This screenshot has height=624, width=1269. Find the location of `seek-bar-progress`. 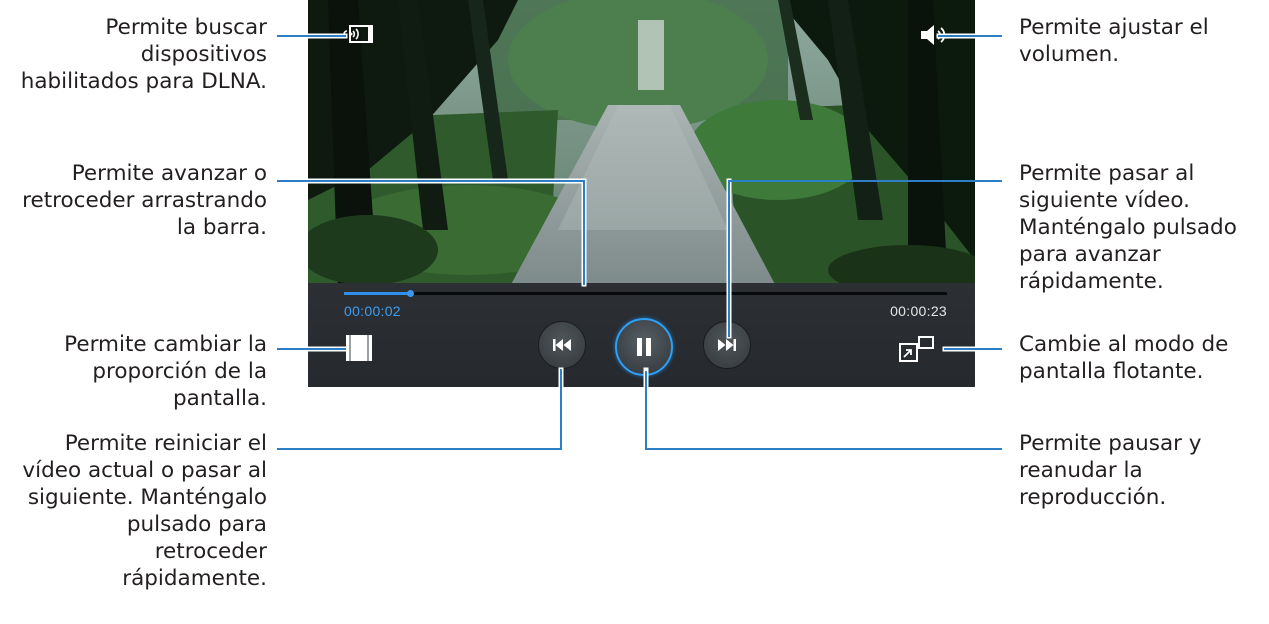

seek-bar-progress is located at coordinates (377, 293).